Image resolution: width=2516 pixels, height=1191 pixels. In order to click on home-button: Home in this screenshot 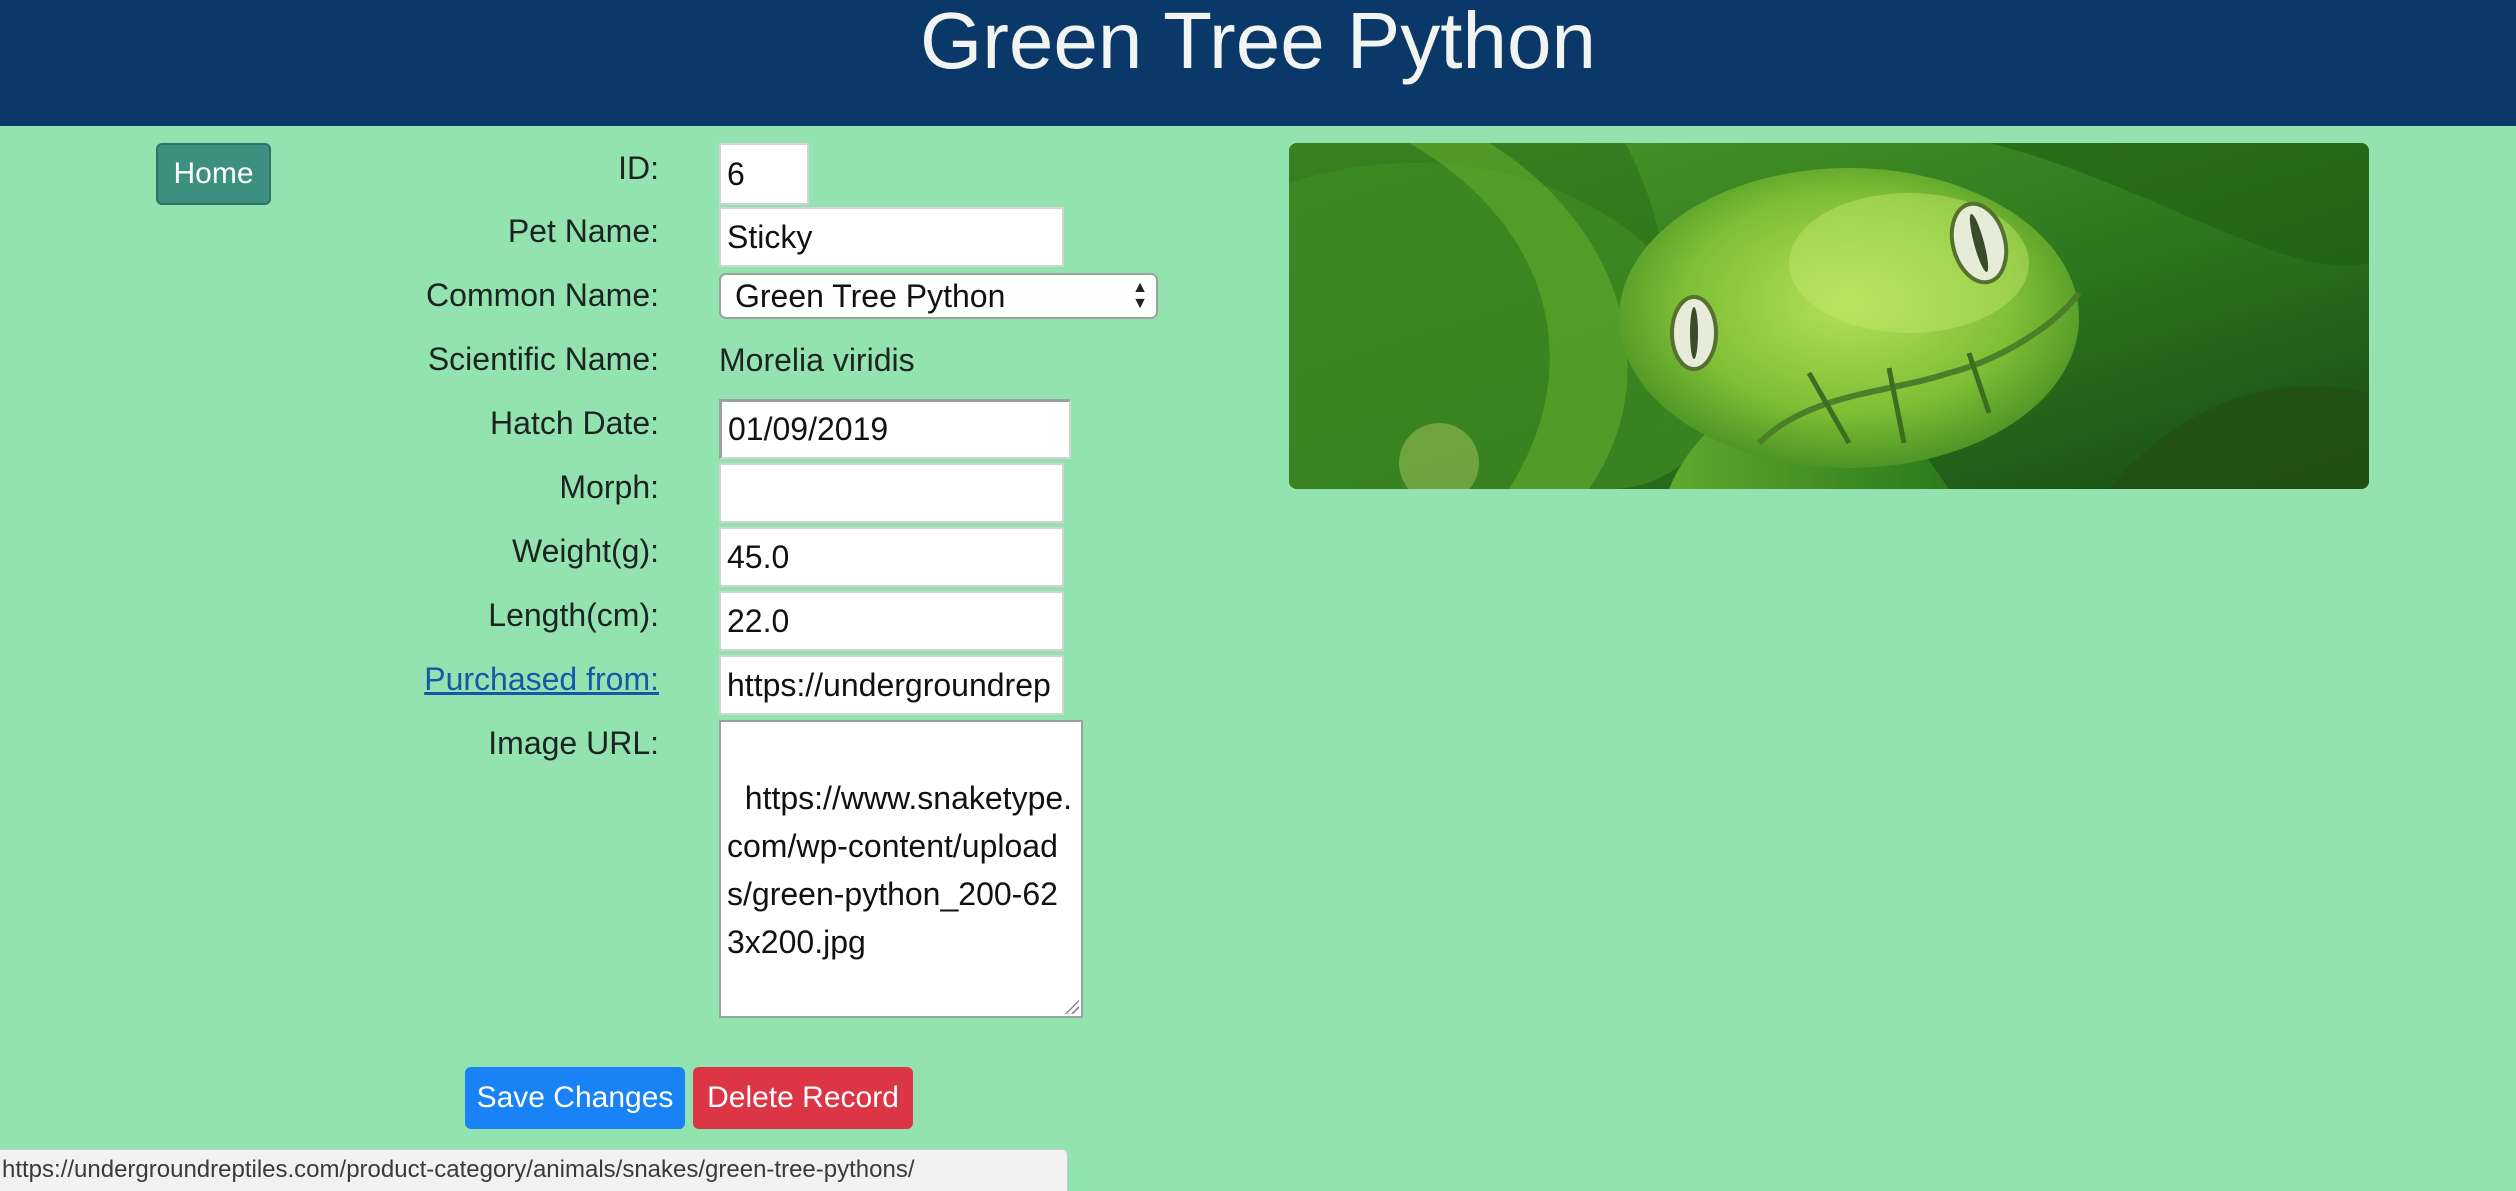, I will do `click(213, 174)`.